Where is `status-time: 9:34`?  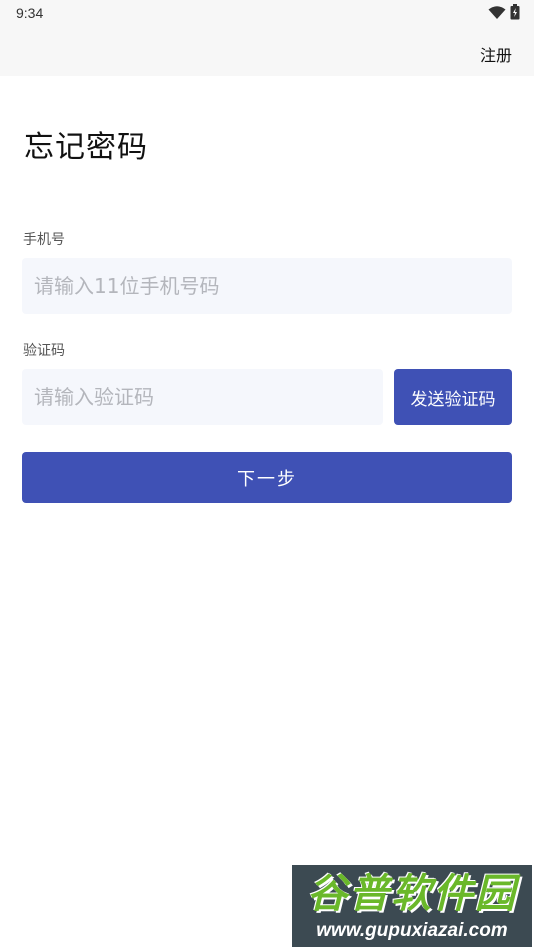
status-time: 9:34 is located at coordinates (30, 13).